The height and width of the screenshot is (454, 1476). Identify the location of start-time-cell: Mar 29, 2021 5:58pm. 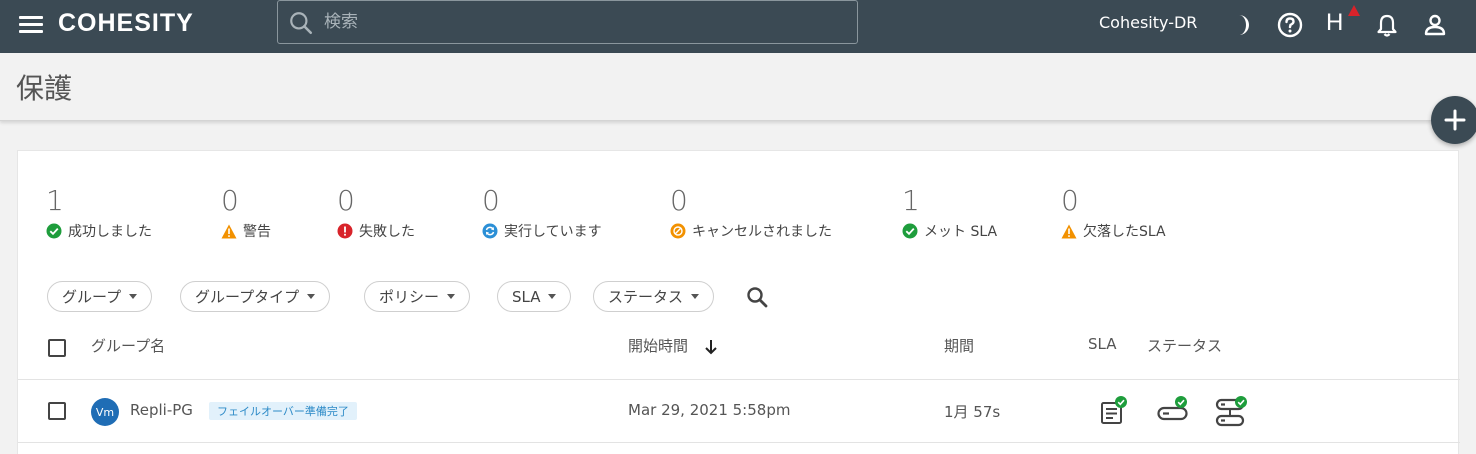
(709, 410).